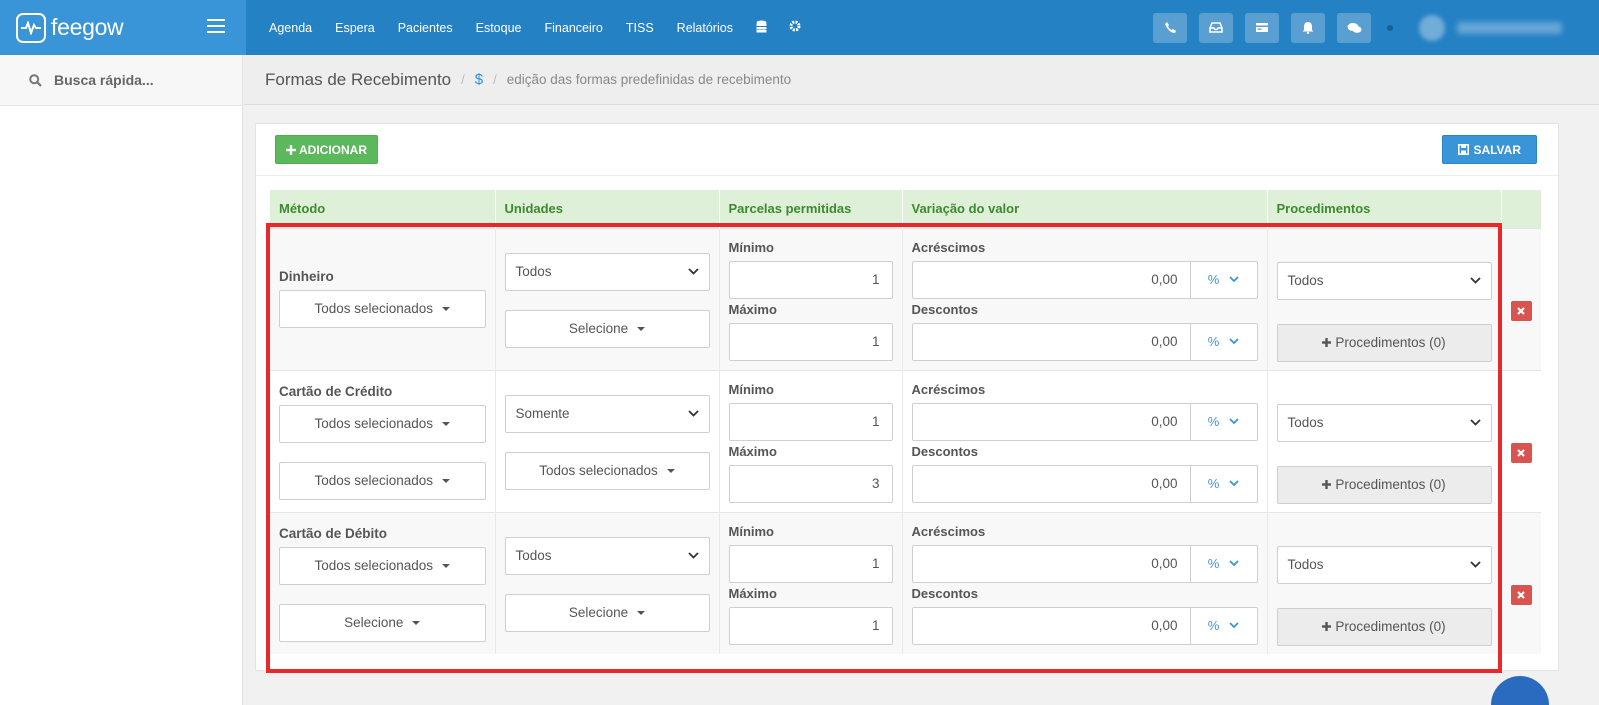 The image size is (1599, 705). Describe the element at coordinates (87, 27) in the screenshot. I see `brand-name: feegow` at that location.